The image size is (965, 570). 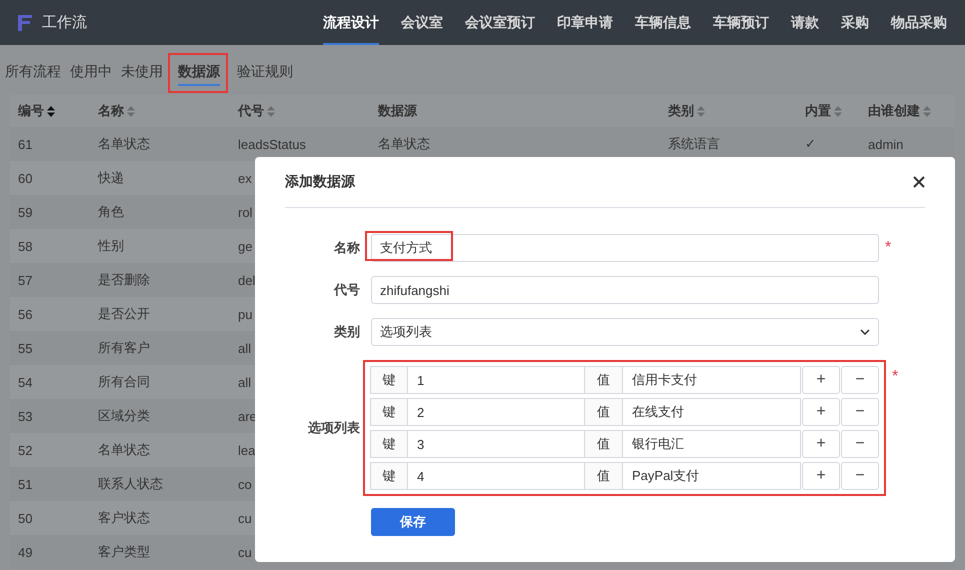 I want to click on table-cell: 角色, so click(x=111, y=211).